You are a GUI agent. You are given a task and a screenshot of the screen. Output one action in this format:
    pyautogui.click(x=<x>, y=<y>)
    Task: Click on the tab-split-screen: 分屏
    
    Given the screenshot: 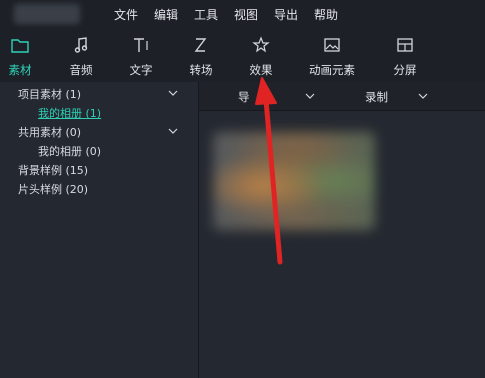 What is the action you would take?
    pyautogui.click(x=405, y=57)
    